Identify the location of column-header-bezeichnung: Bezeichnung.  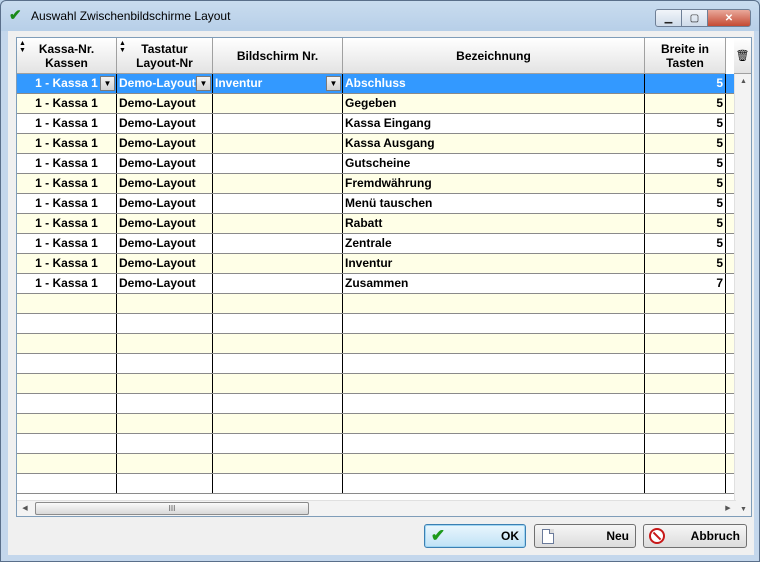
(494, 56).